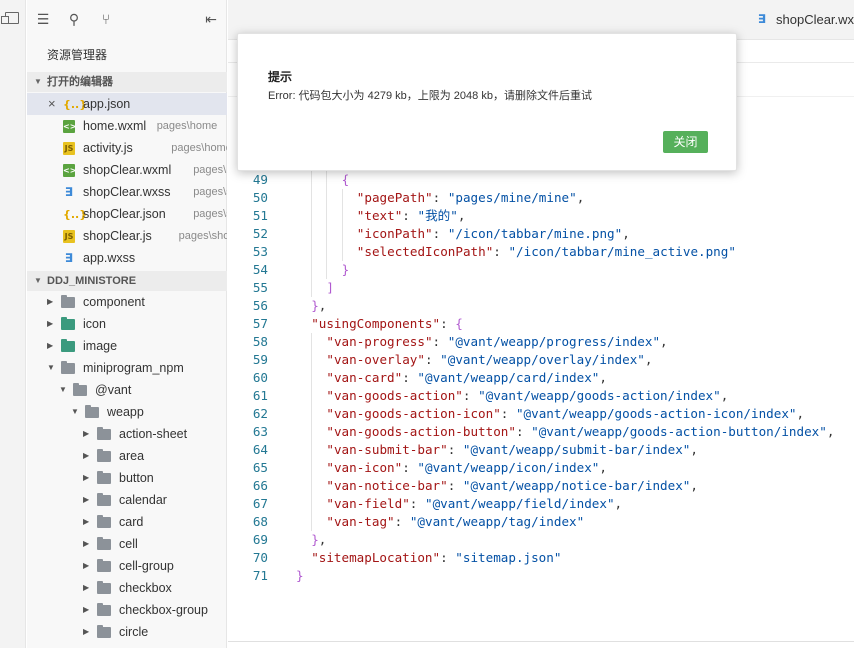  What do you see at coordinates (127, 456) in the screenshot?
I see `tree-item: ▶ area` at bounding box center [127, 456].